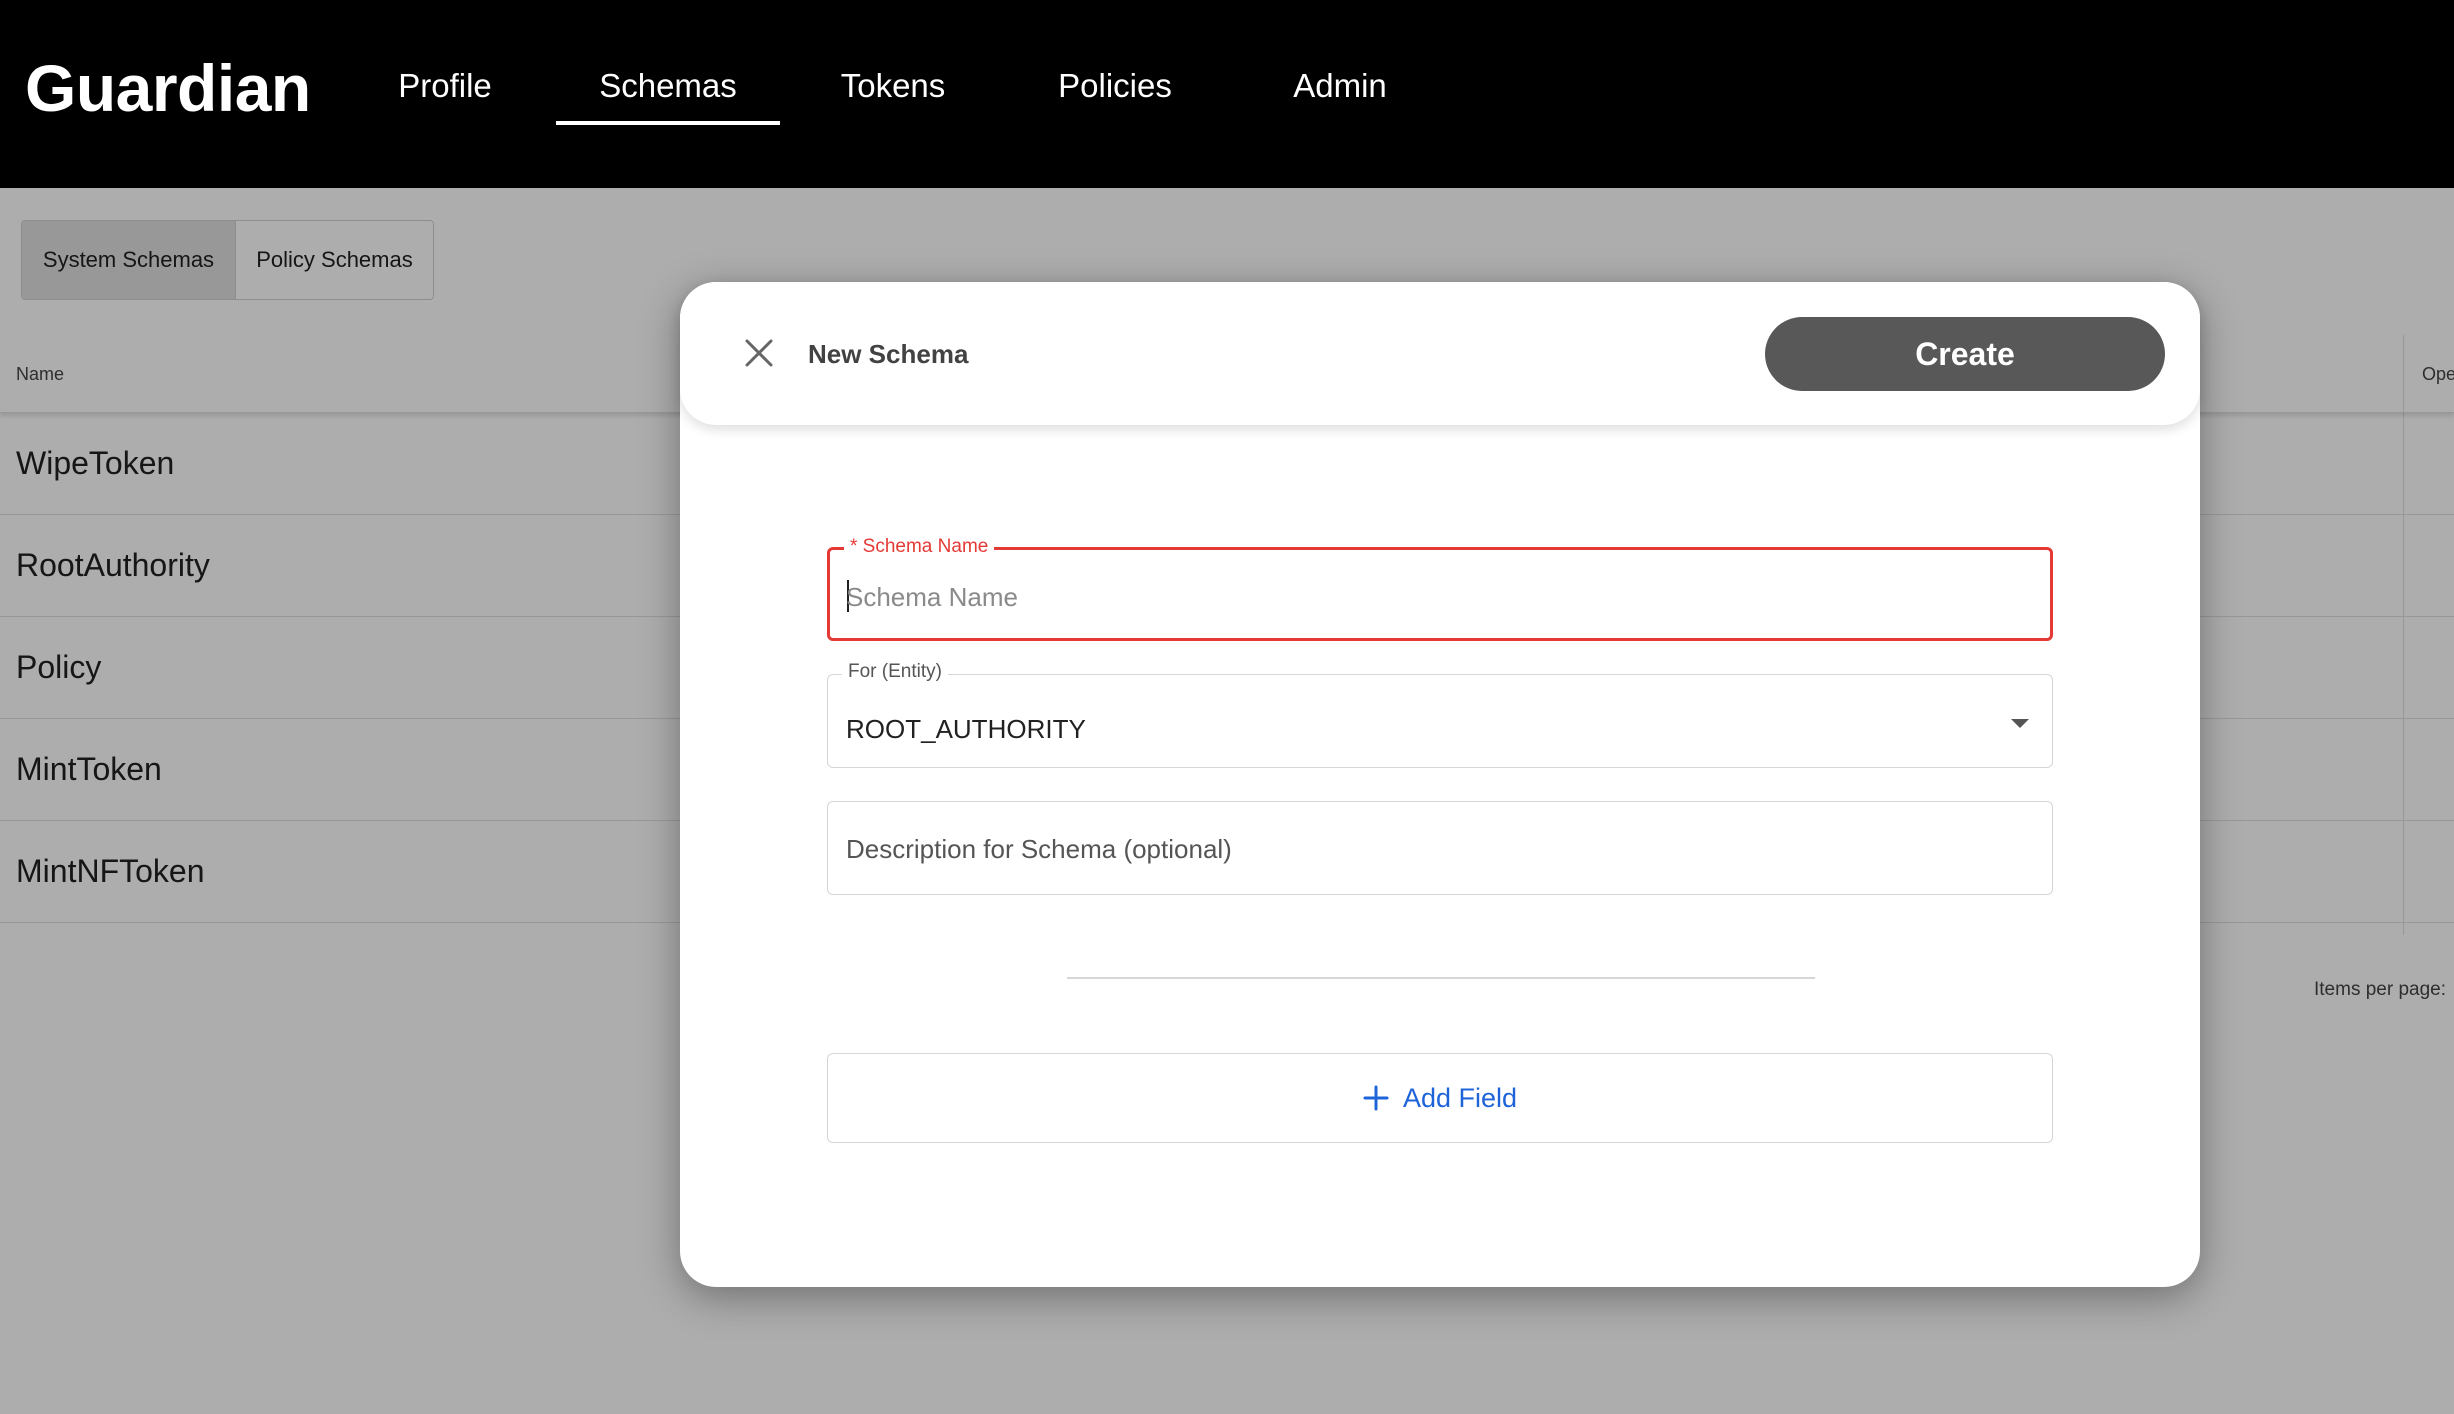 Image resolution: width=2454 pixels, height=1414 pixels. Describe the element at coordinates (2020, 723) in the screenshot. I see `chevron-down-icon` at that location.